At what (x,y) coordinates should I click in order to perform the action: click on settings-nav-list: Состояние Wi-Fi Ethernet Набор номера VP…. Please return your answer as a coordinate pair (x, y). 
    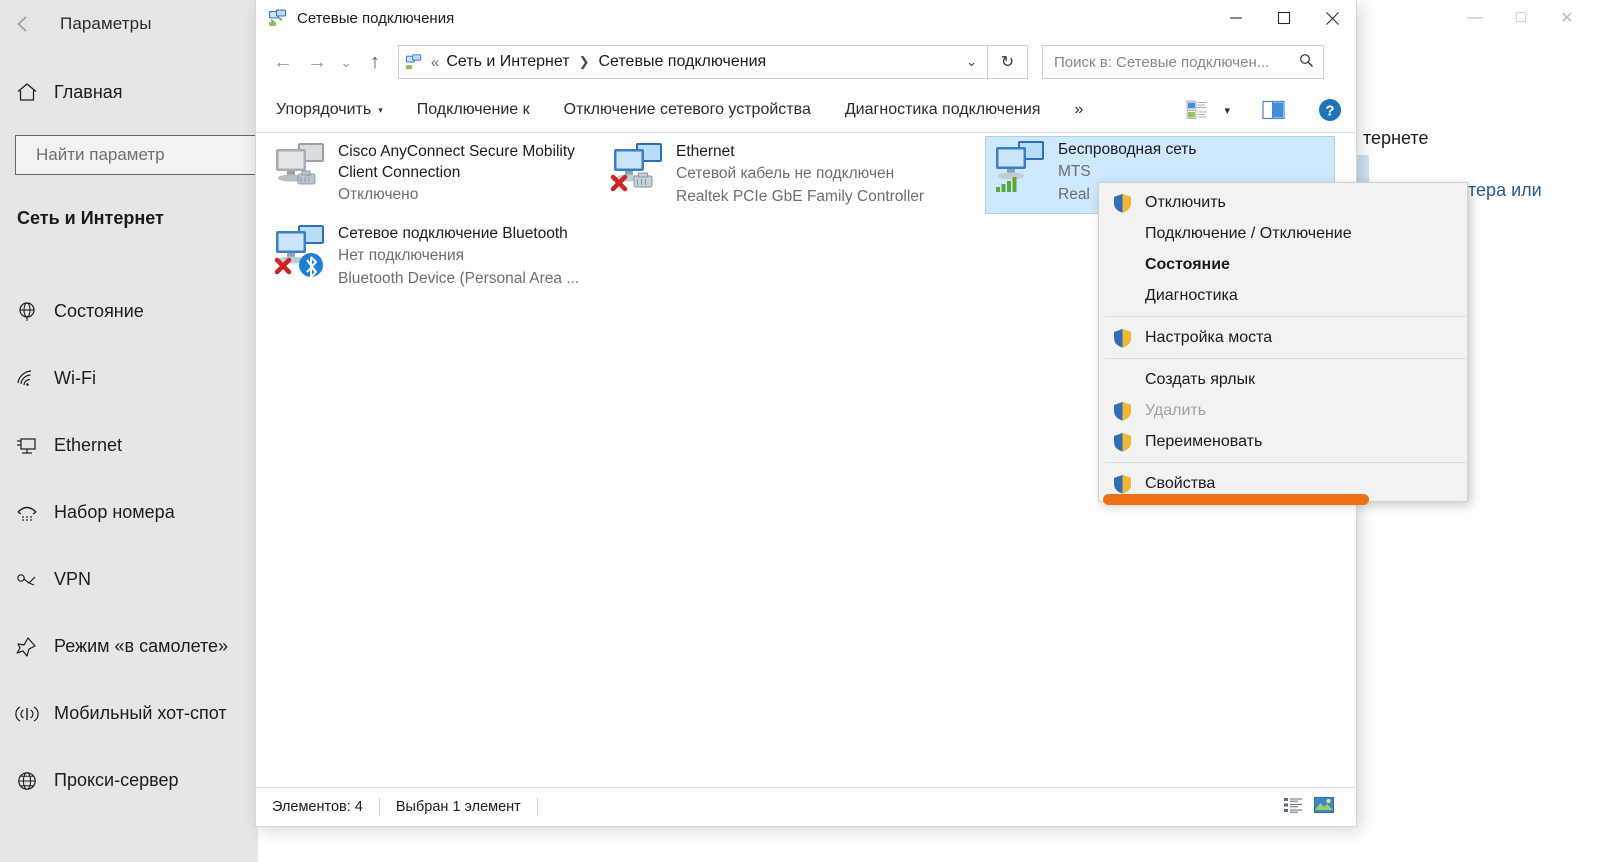
    Looking at the image, I should click on (129, 546).